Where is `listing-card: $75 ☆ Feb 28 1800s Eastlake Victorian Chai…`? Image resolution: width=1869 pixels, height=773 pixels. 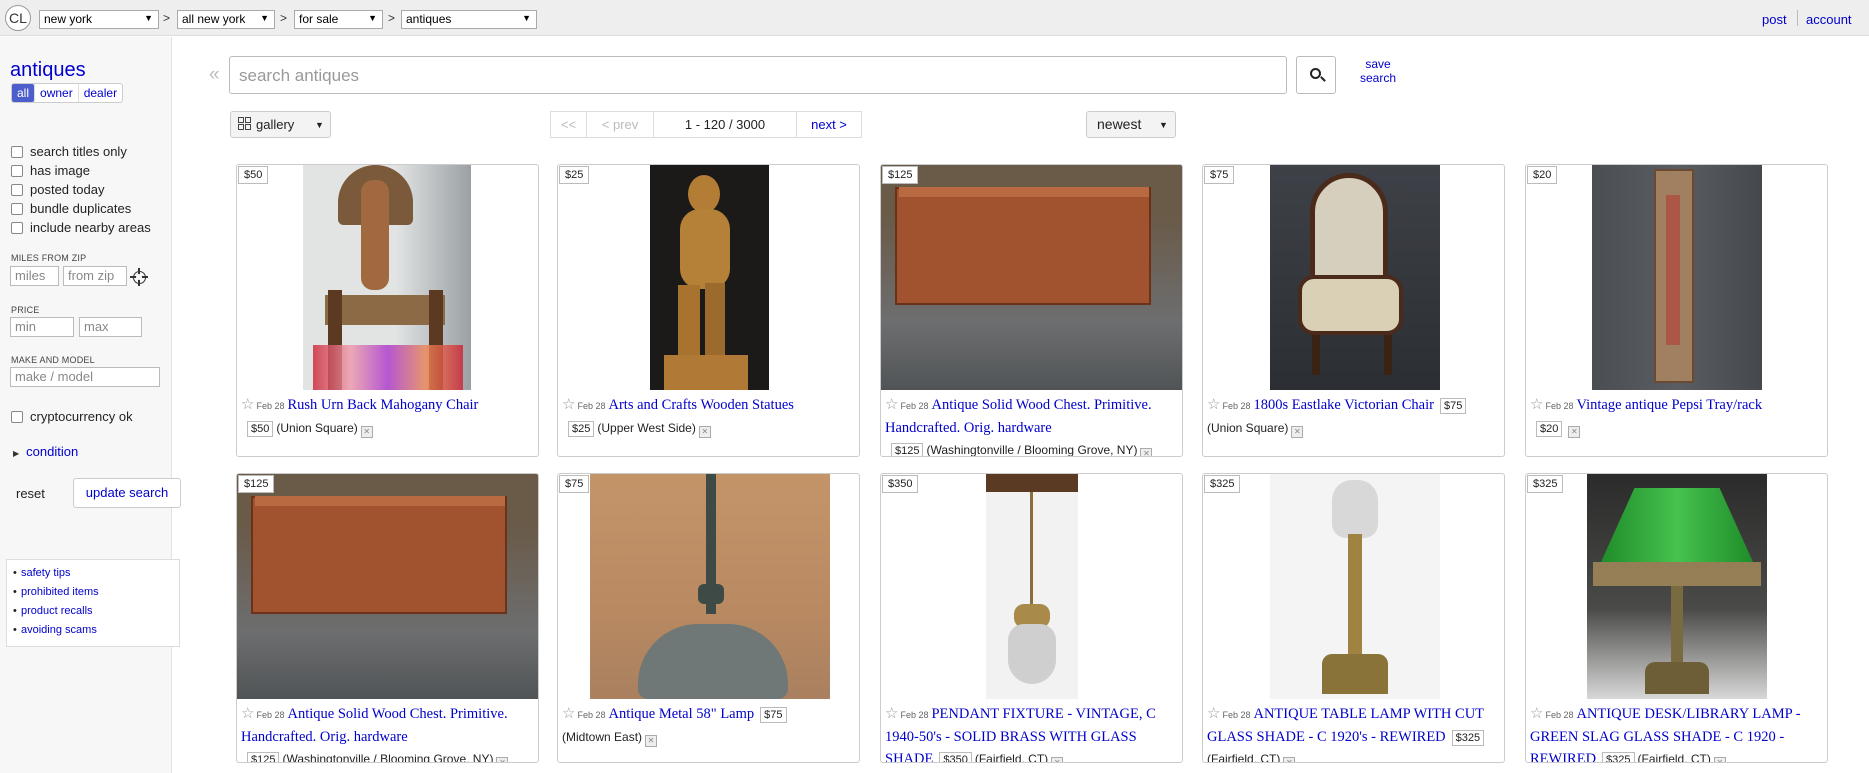 listing-card: $75 ☆ Feb 28 1800s Eastlake Victorian Chai… is located at coordinates (1353, 310).